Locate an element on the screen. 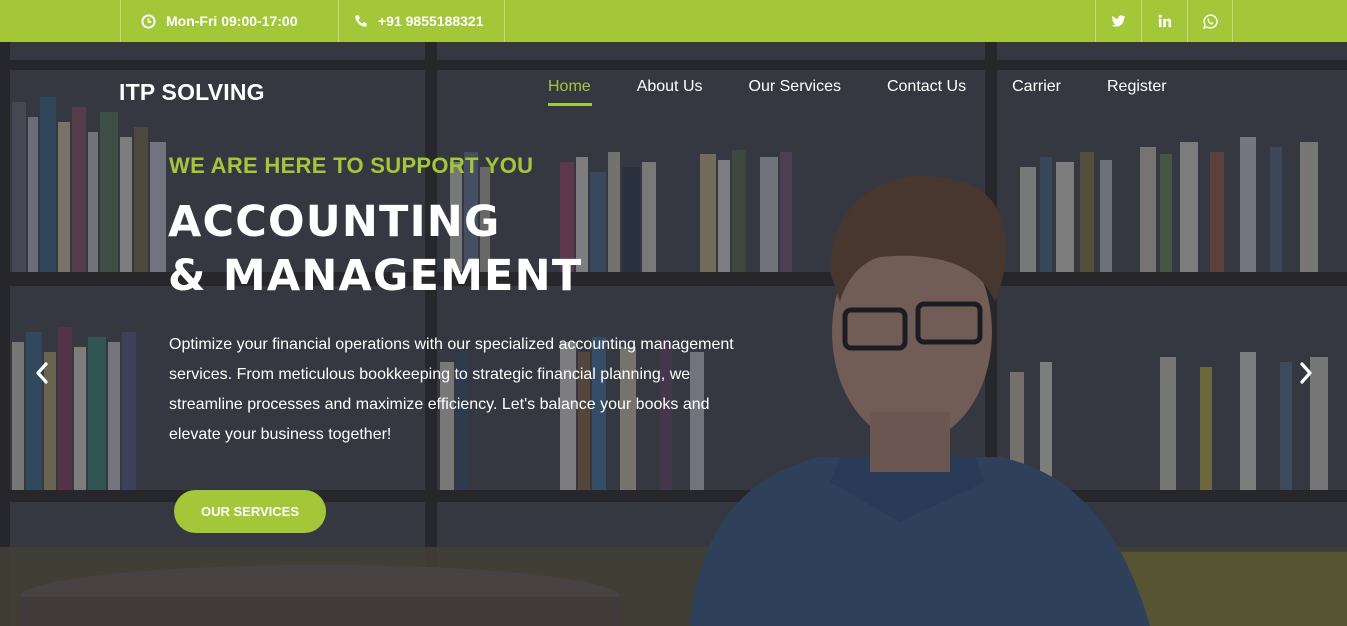  hero-headline-line-2: & MANAGEMENT is located at coordinates (375, 276).